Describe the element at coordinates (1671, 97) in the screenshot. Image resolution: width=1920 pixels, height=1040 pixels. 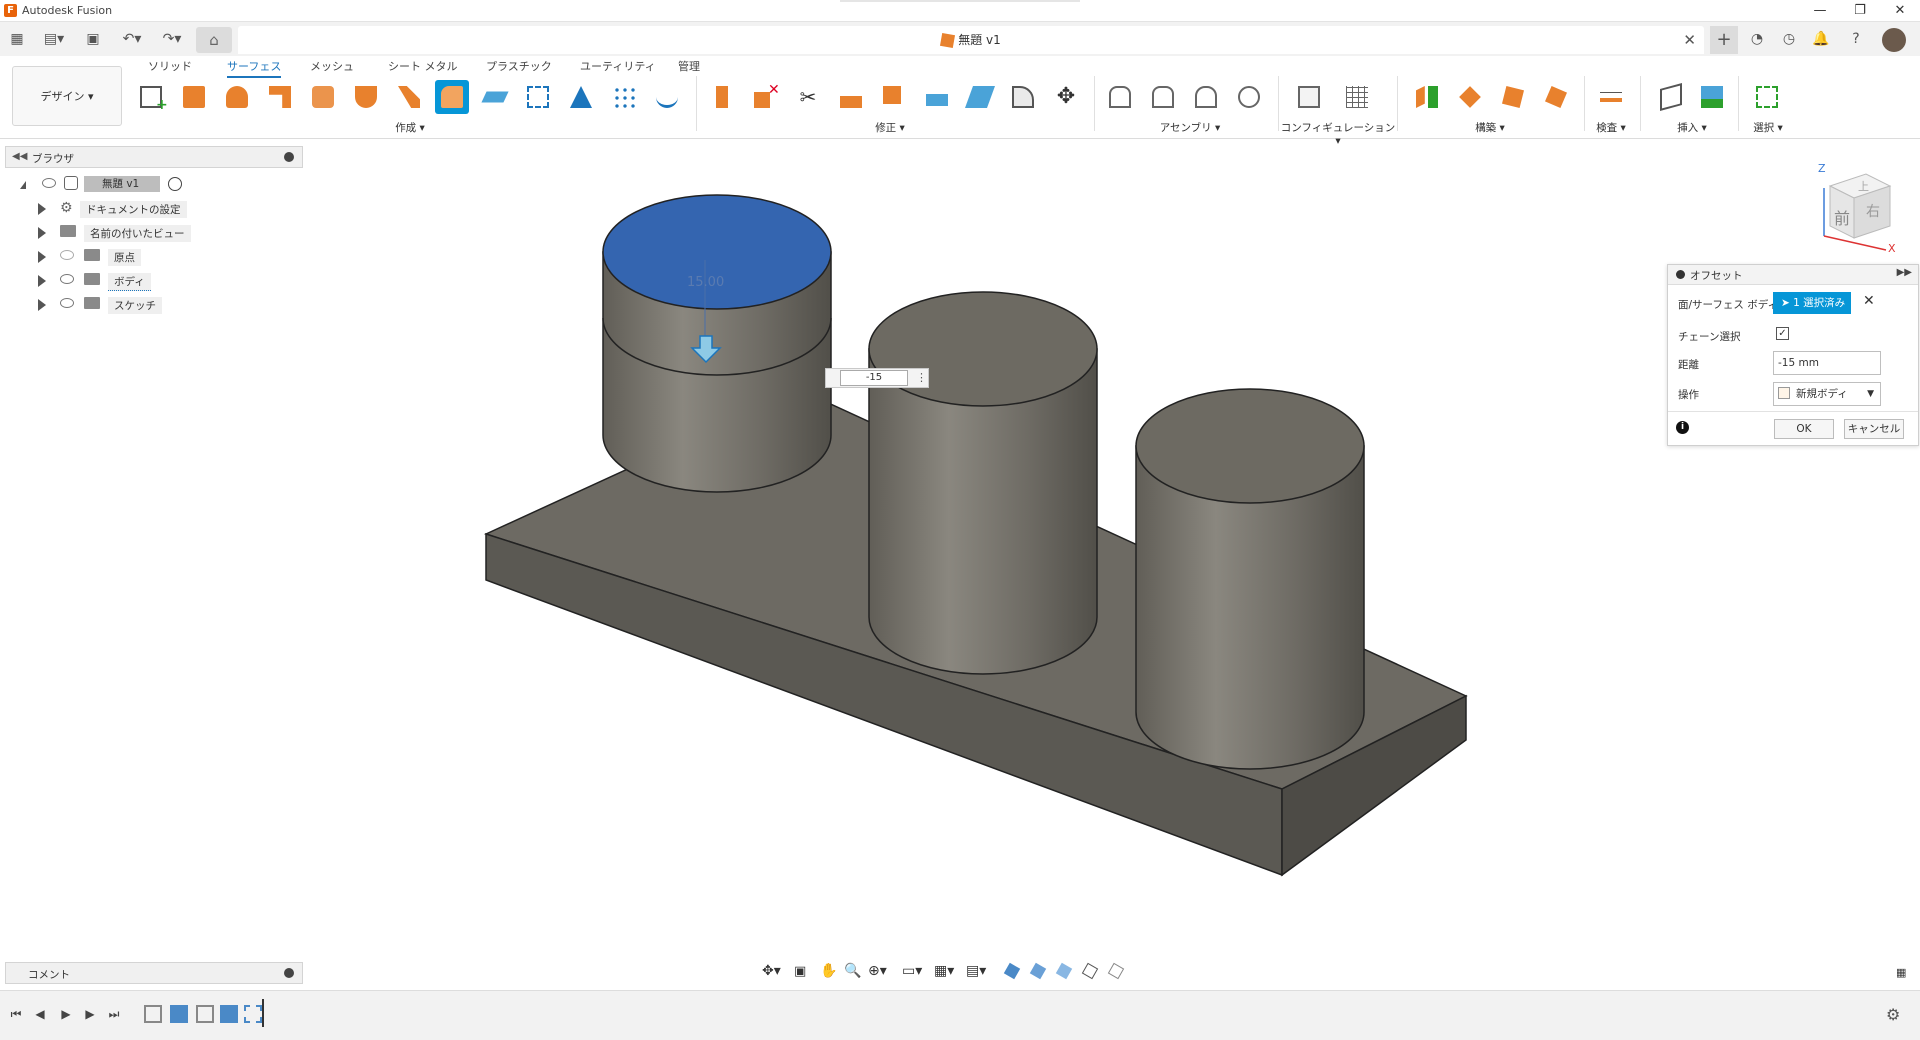
I see `insert-derive-tool` at that location.